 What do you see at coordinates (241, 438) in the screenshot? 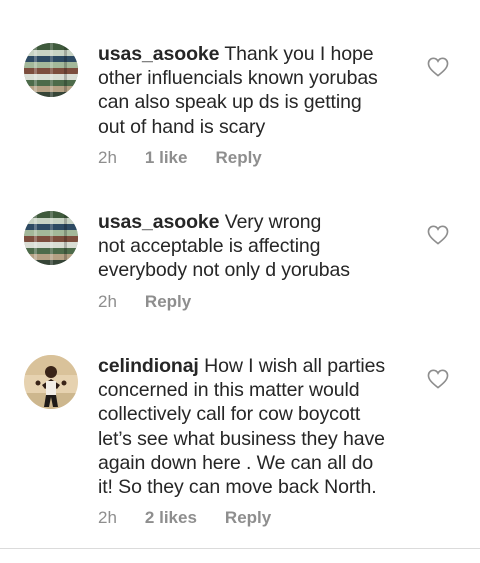
I see `comment-text-line: let’s see what business they have` at bounding box center [241, 438].